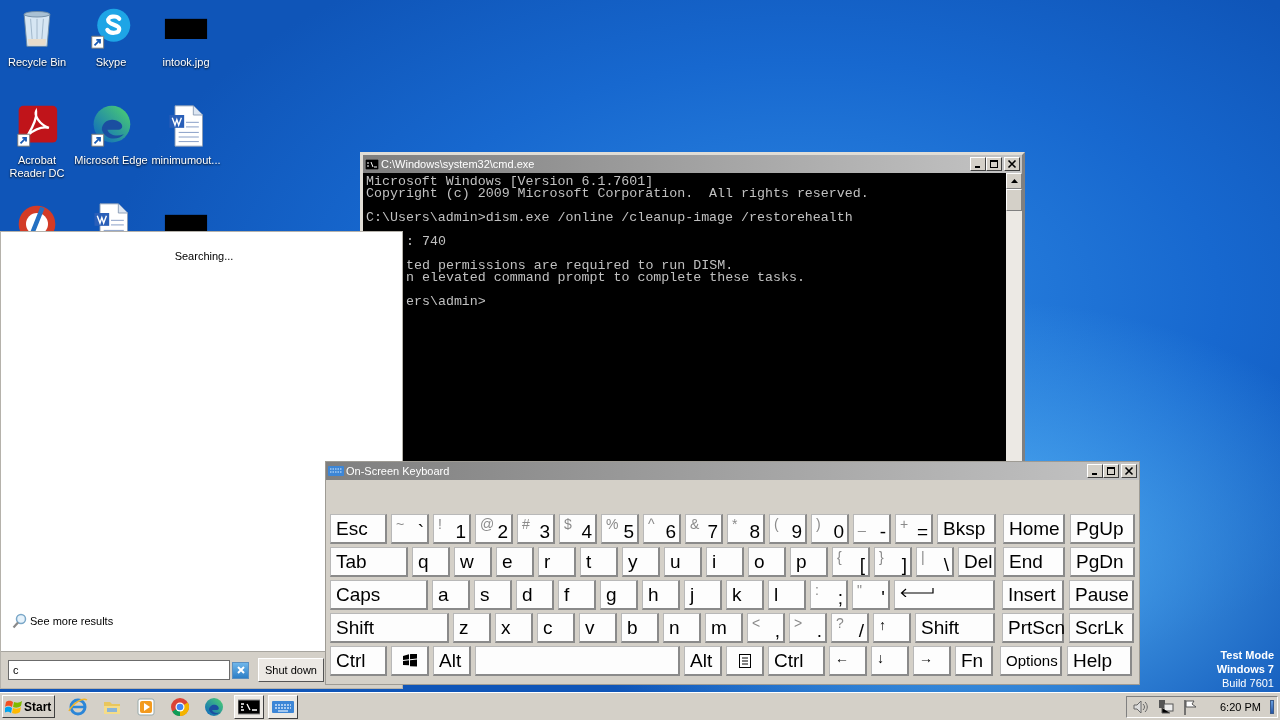 This screenshot has width=1280, height=720. What do you see at coordinates (745, 595) in the screenshot?
I see `keyboard-key: k` at bounding box center [745, 595].